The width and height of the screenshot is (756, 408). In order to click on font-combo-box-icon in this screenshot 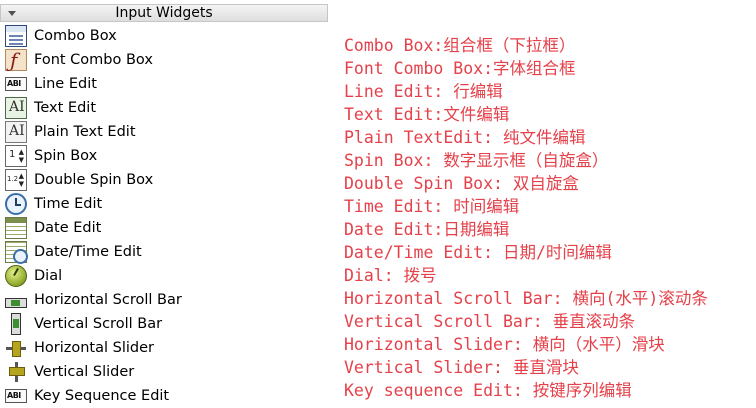, I will do `click(16, 60)`.